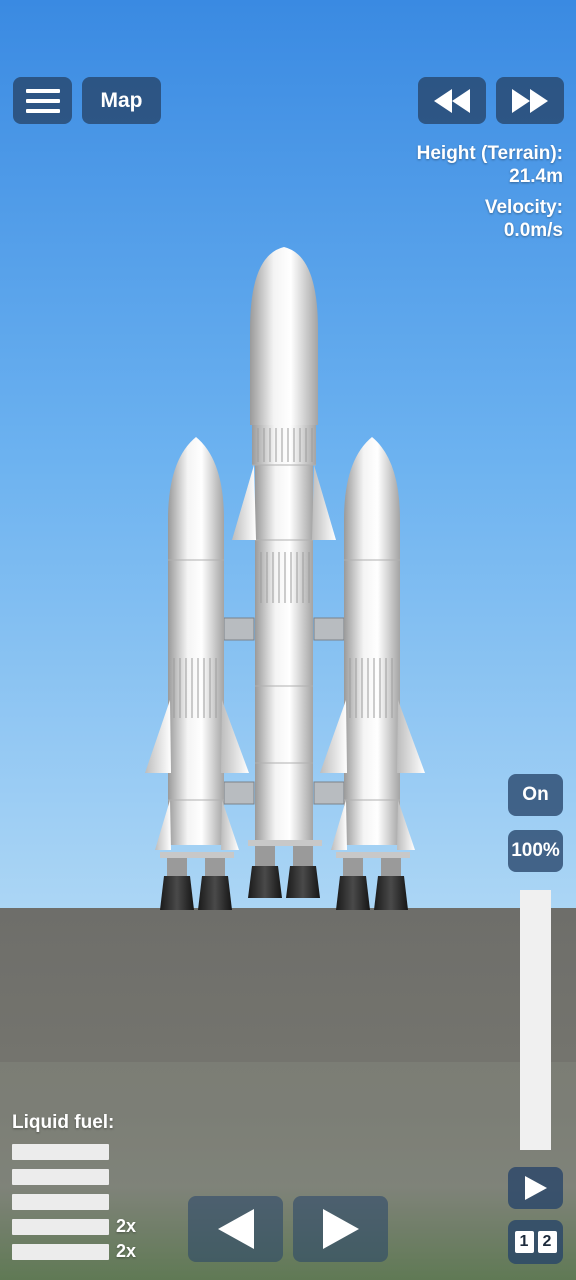  Describe the element at coordinates (63, 1122) in the screenshot. I see `fuel-label: Liquid fuel:` at that location.